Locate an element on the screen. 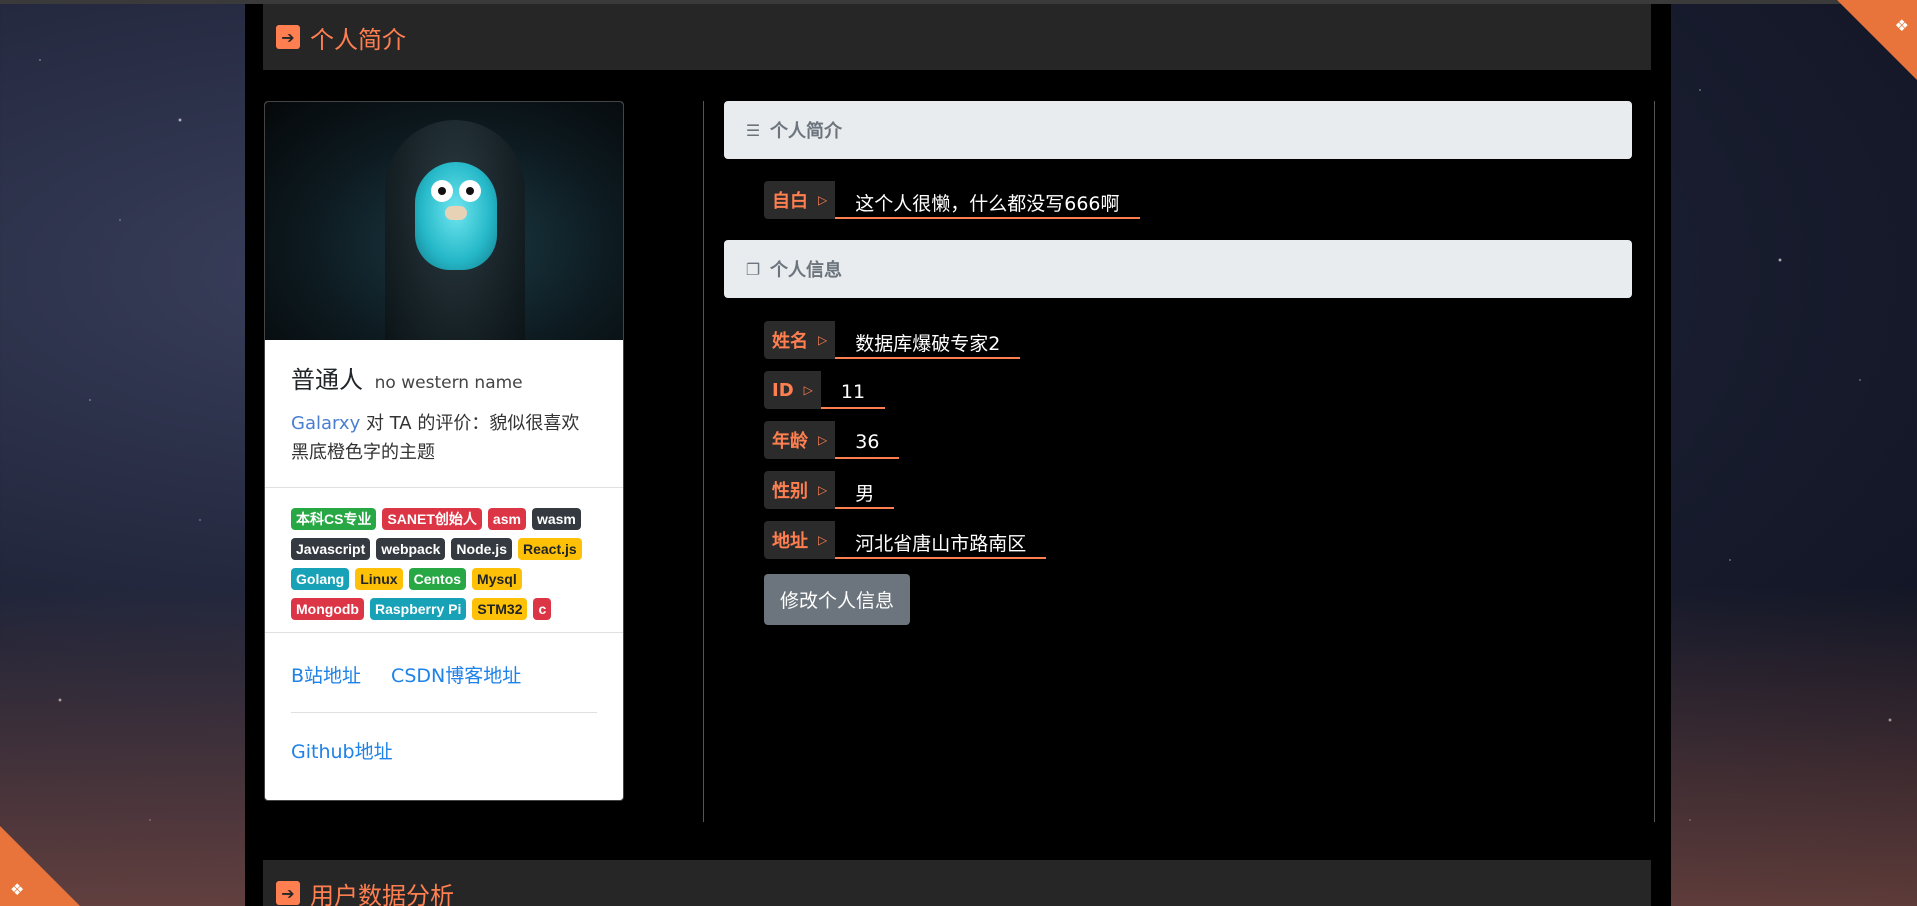 The width and height of the screenshot is (1917, 906). copy-icon: ❐ is located at coordinates (753, 269).